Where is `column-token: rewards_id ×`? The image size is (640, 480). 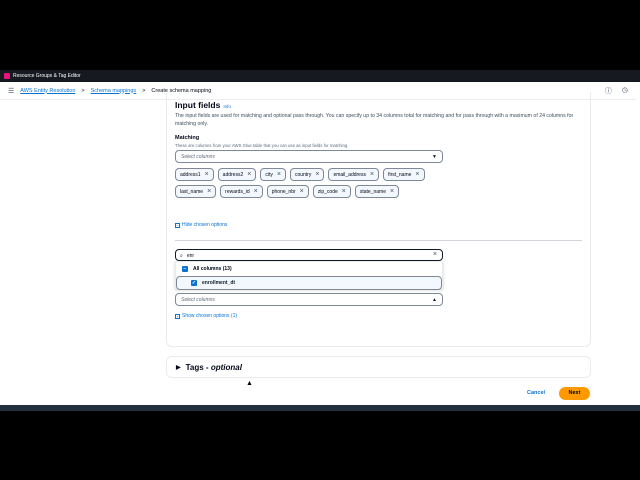
column-token: rewards_id × is located at coordinates (241, 191).